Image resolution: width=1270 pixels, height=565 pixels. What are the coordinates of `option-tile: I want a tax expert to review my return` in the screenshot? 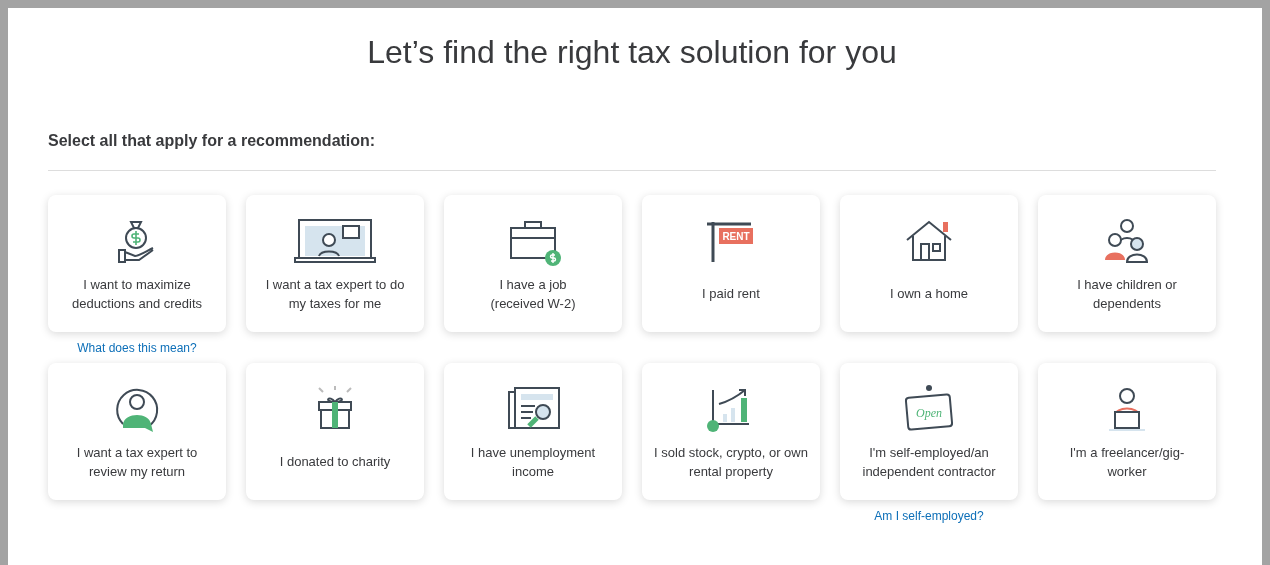 It's located at (137, 431).